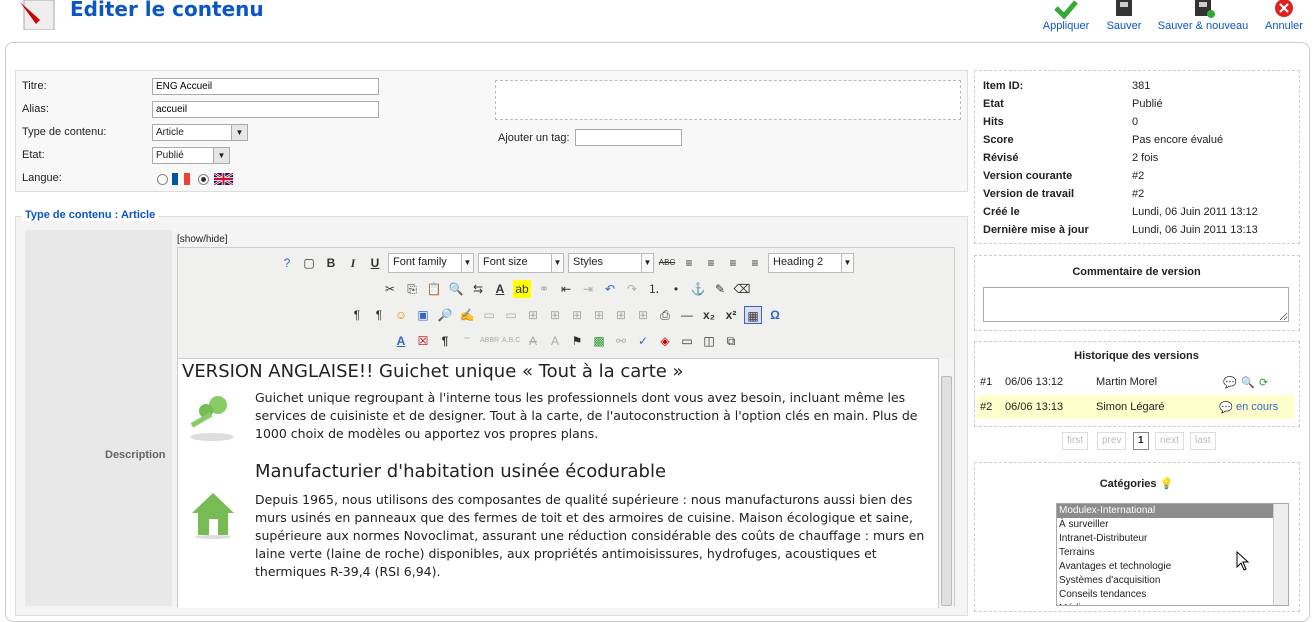 This screenshot has height=622, width=1316. I want to click on table-icon-d: ⊞, so click(599, 315).